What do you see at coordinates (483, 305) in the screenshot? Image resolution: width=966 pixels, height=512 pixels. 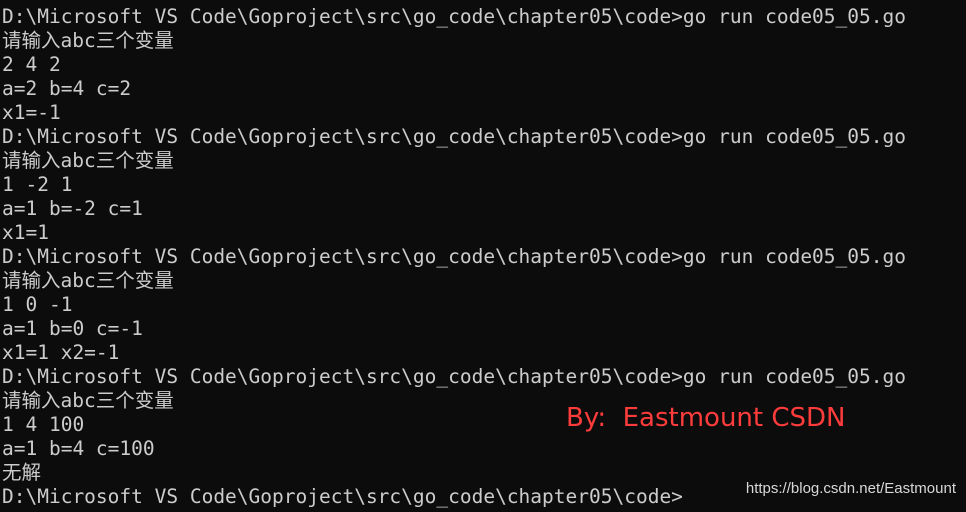 I see `input-line: 1 0 -1` at bounding box center [483, 305].